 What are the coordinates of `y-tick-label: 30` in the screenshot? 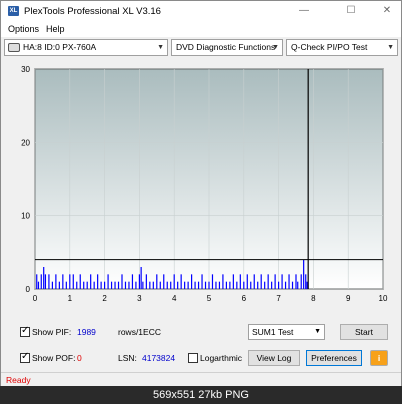 It's located at (25, 69).